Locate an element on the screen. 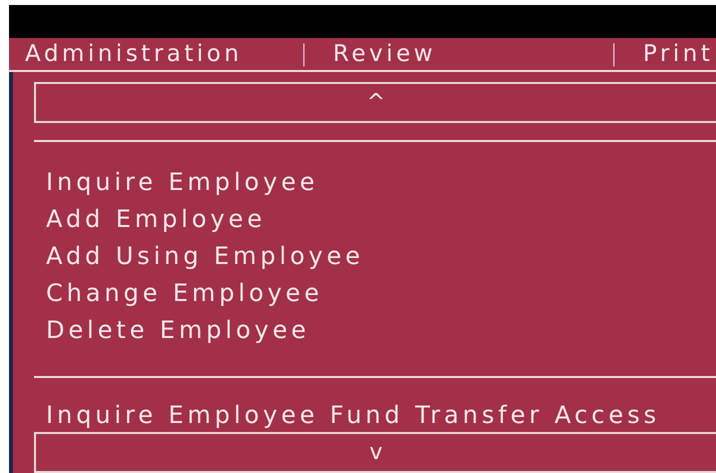 This screenshot has height=473, width=716. menu-option: Add Employee is located at coordinates (381, 219).